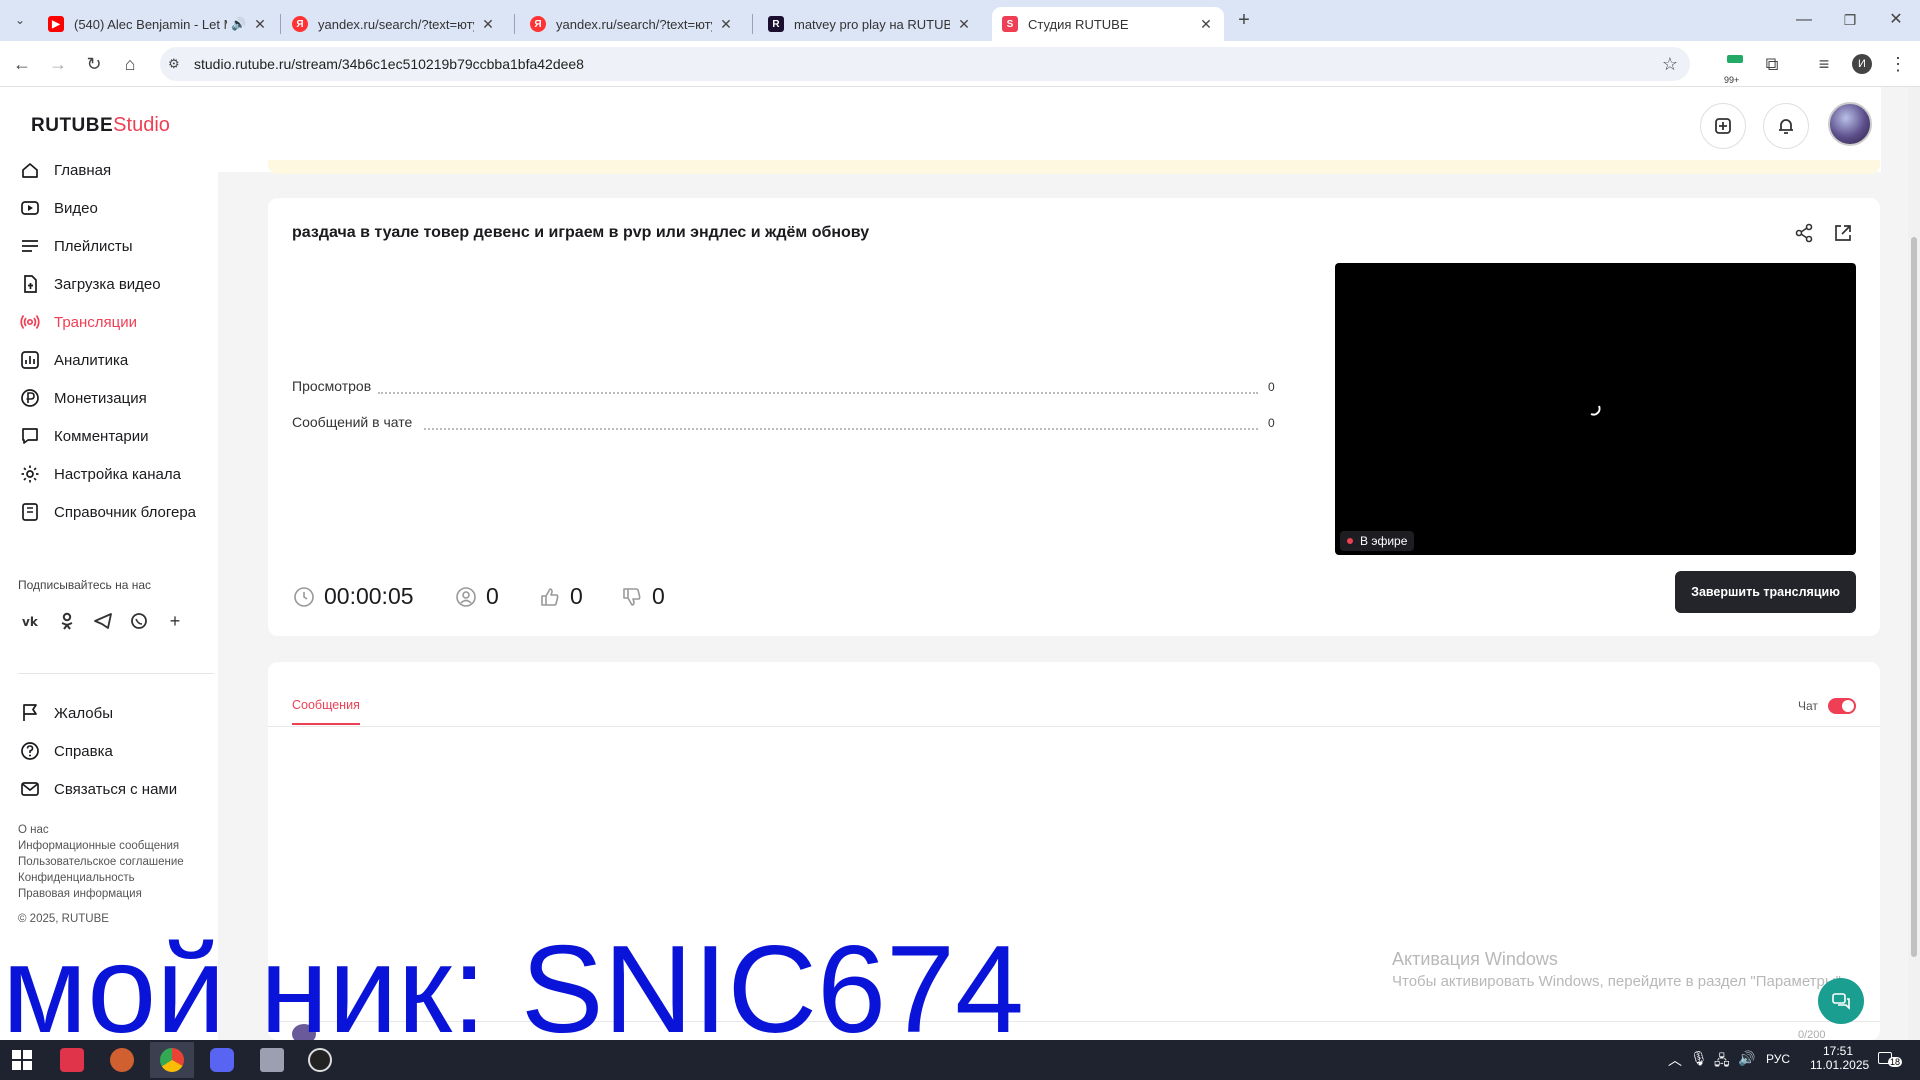 The image size is (1920, 1080). I want to click on scrollbar-thumb, so click(1914, 597).